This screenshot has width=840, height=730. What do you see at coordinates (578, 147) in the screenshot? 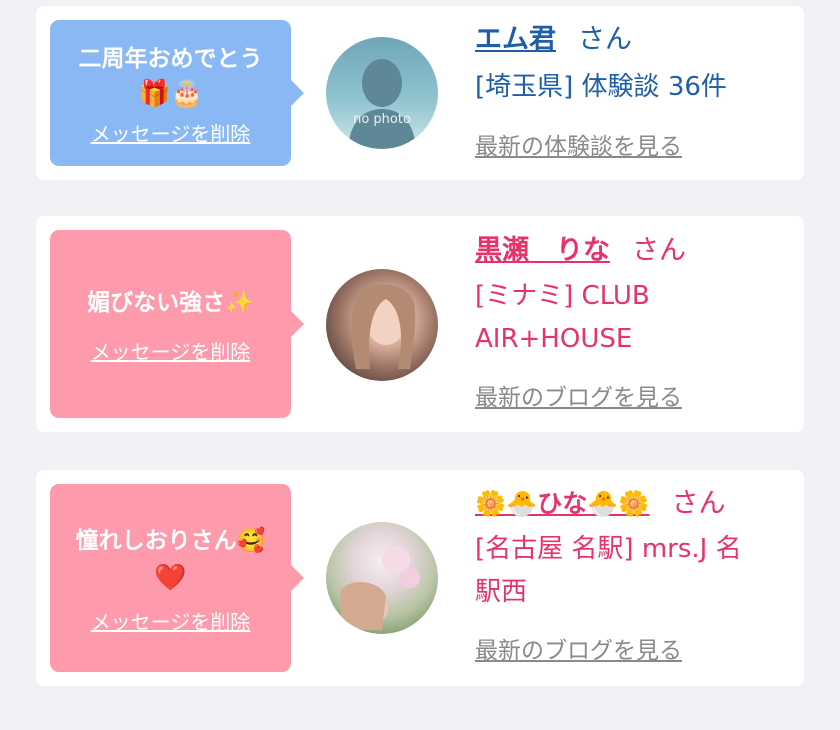
I see `latest-review-link: 最新の体験談を見る` at bounding box center [578, 147].